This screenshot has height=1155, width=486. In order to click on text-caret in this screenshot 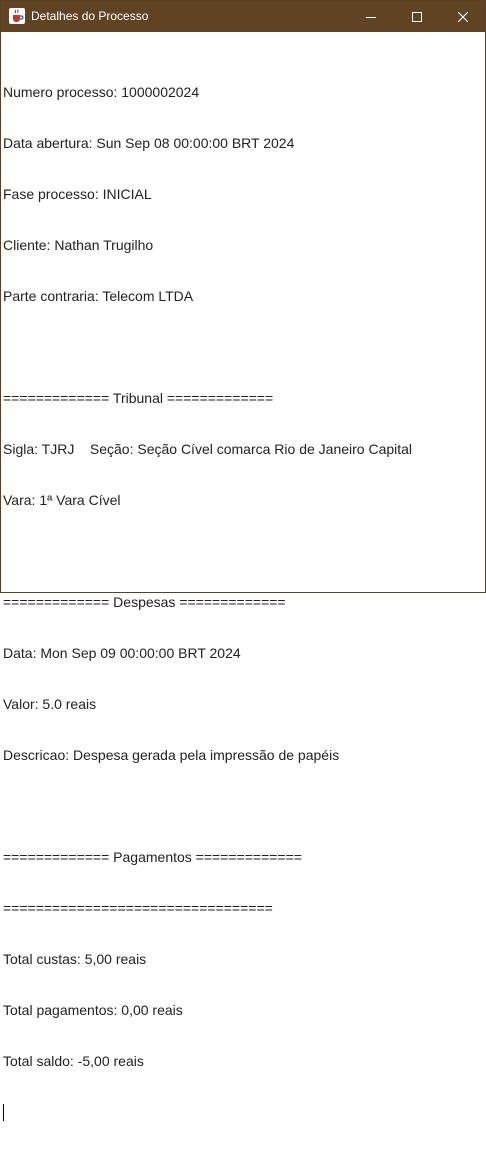, I will do `click(3, 1112)`.